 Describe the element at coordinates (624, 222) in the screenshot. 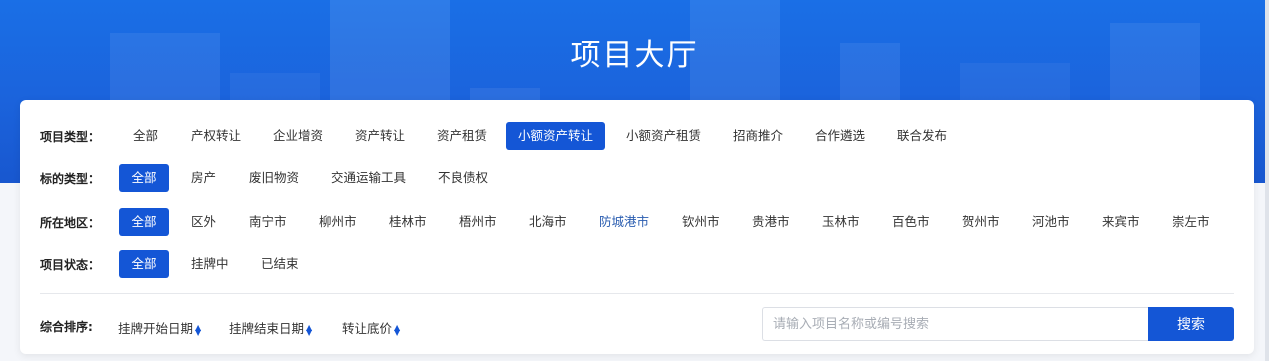

I see `filter-option-fangchenggang: 防城港市` at that location.